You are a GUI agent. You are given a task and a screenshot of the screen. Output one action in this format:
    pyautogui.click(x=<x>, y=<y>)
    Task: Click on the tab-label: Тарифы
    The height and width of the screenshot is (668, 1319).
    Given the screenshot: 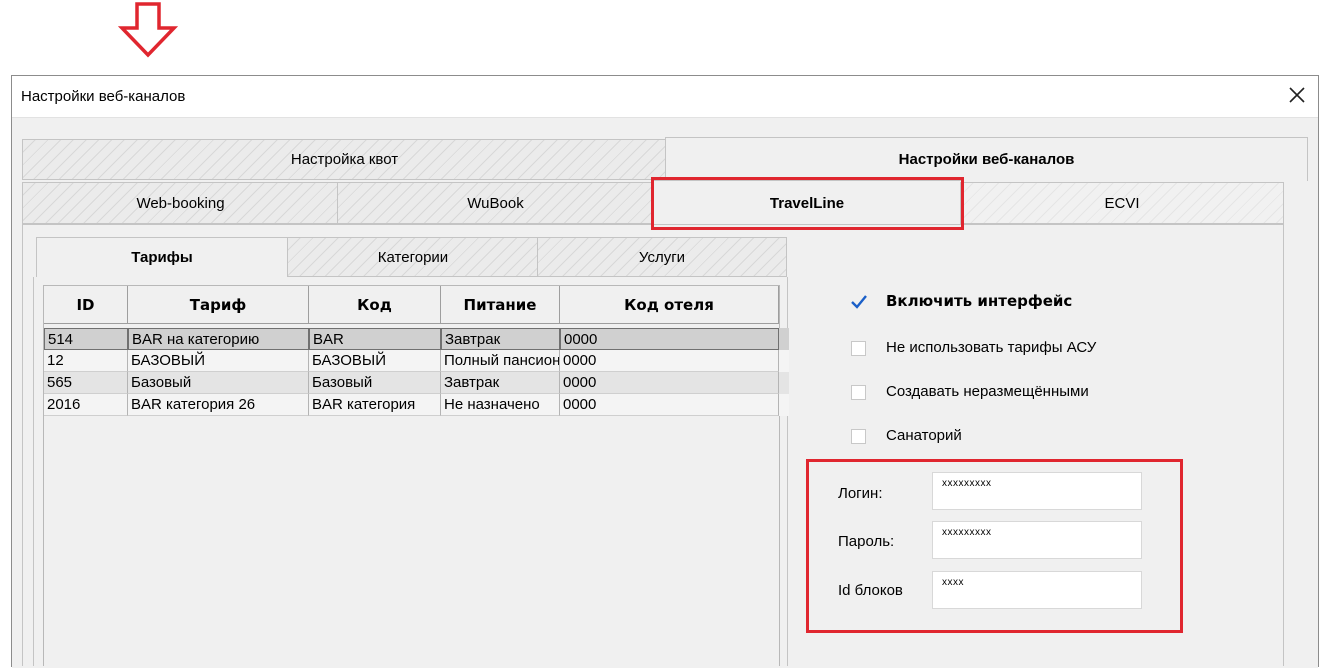 What is the action you would take?
    pyautogui.click(x=162, y=257)
    